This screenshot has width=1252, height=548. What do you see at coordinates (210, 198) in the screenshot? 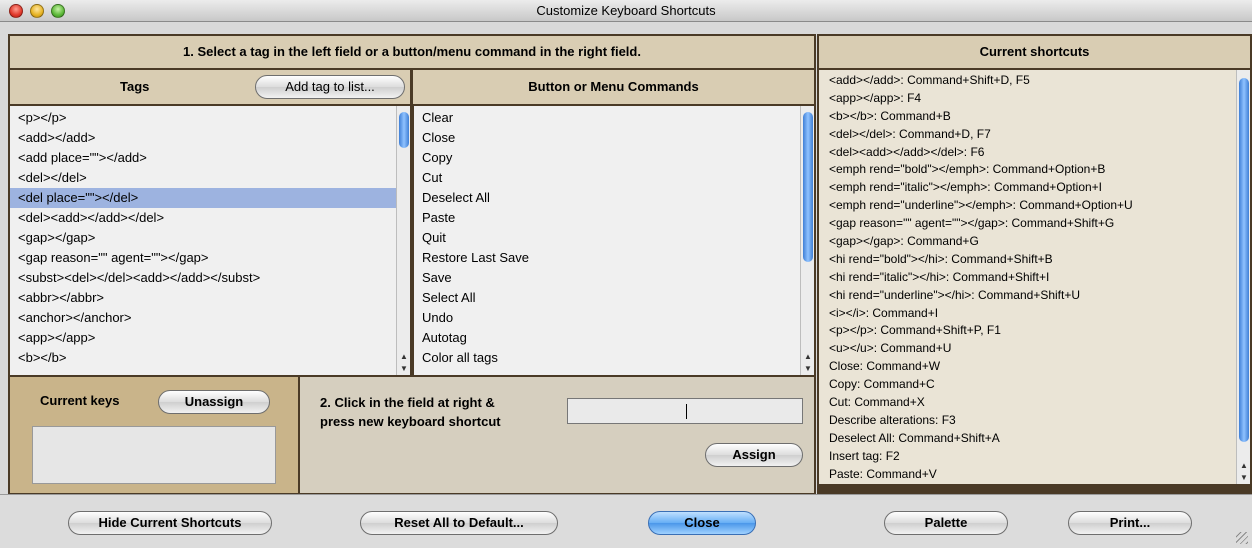
I see `tag-list-item: <del place=""></del>` at bounding box center [210, 198].